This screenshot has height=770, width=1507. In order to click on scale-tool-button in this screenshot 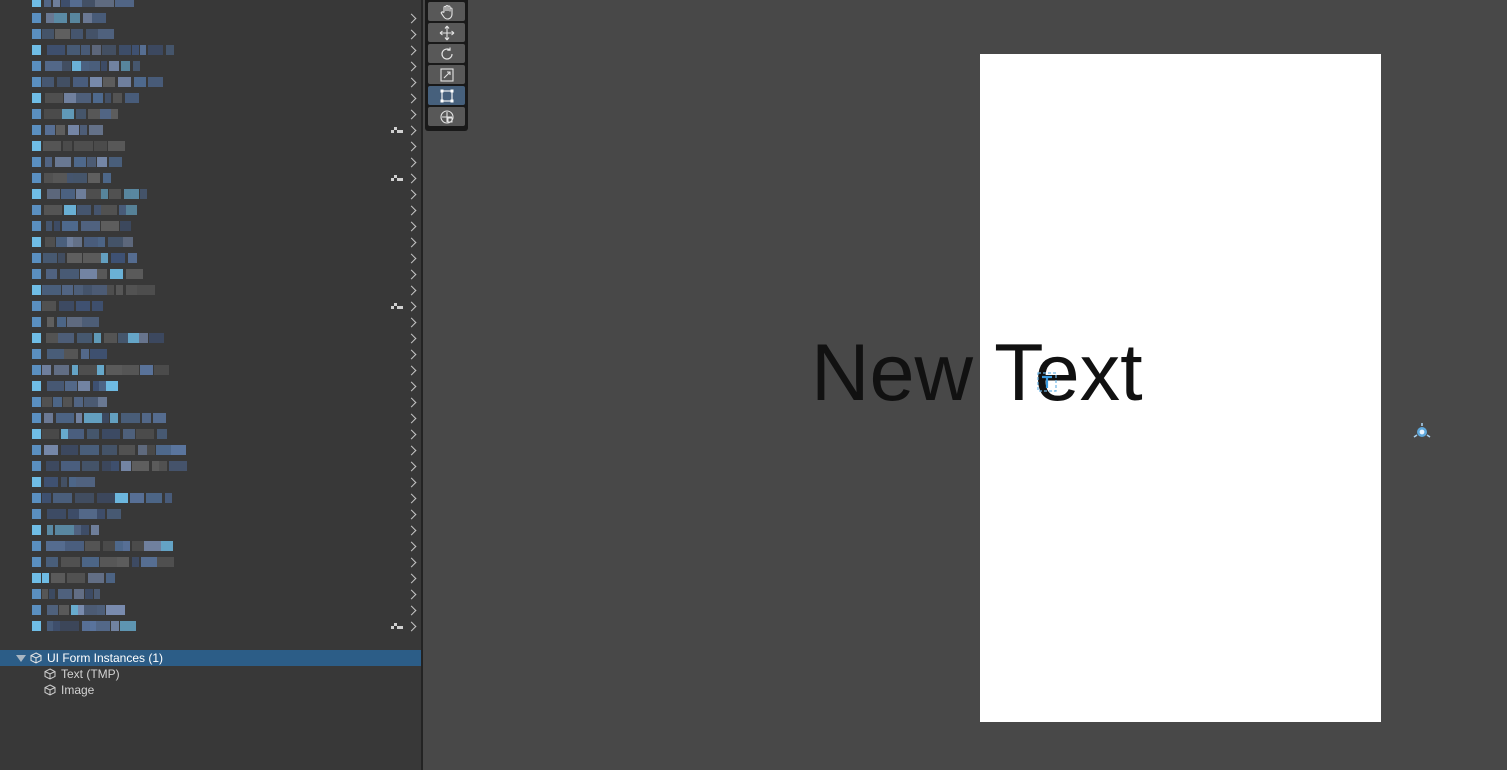, I will do `click(446, 74)`.